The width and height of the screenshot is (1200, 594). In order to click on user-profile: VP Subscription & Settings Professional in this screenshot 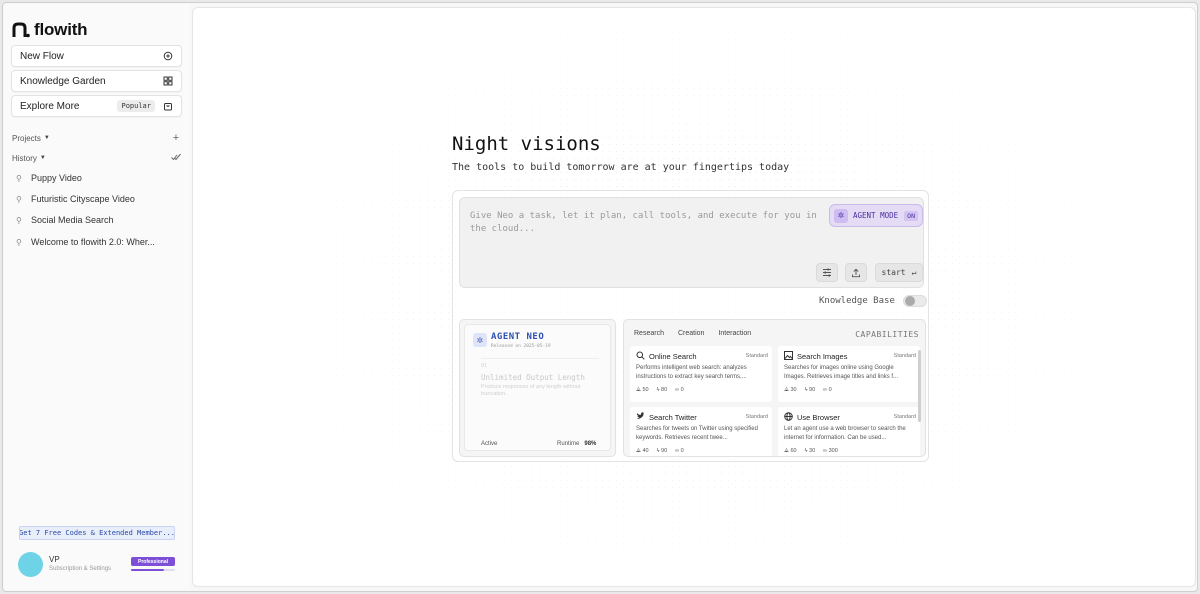, I will do `click(98, 564)`.